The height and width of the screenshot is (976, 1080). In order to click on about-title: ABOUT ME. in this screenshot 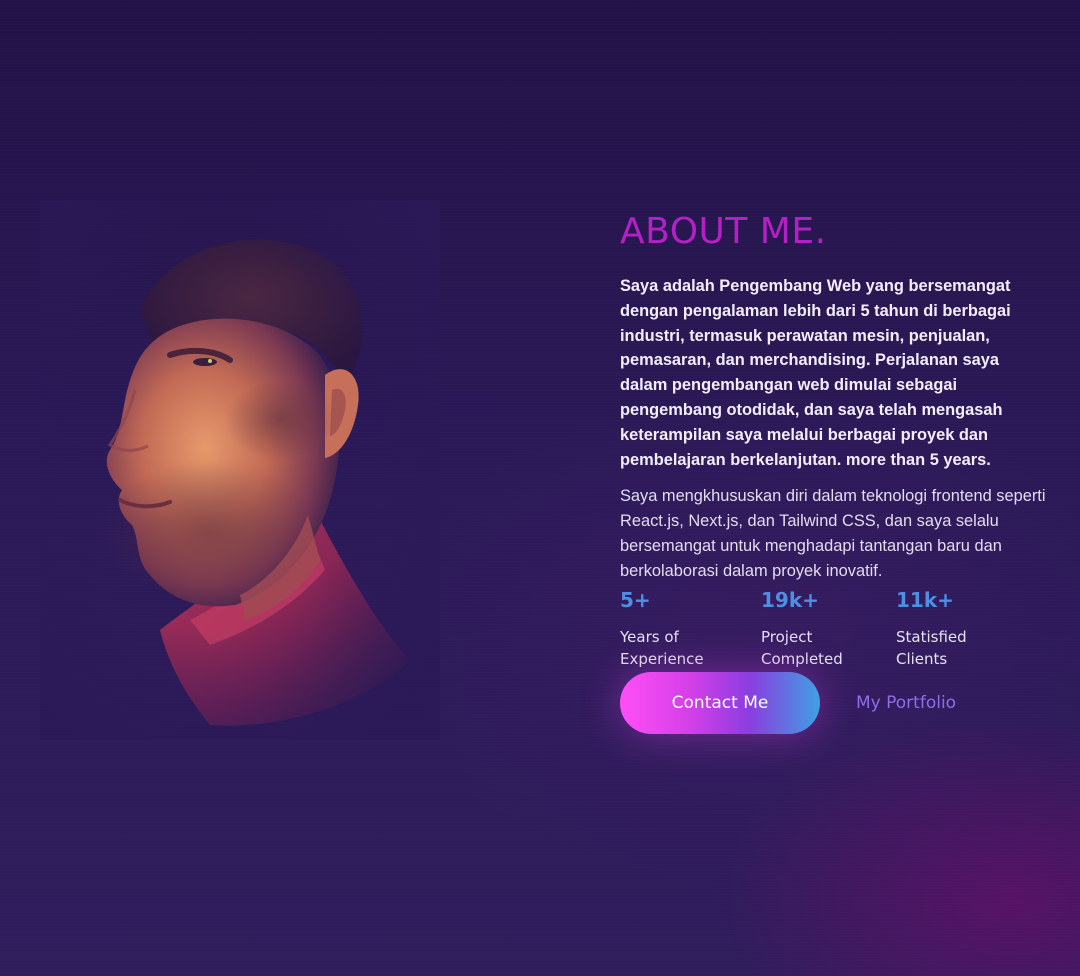, I will do `click(723, 231)`.